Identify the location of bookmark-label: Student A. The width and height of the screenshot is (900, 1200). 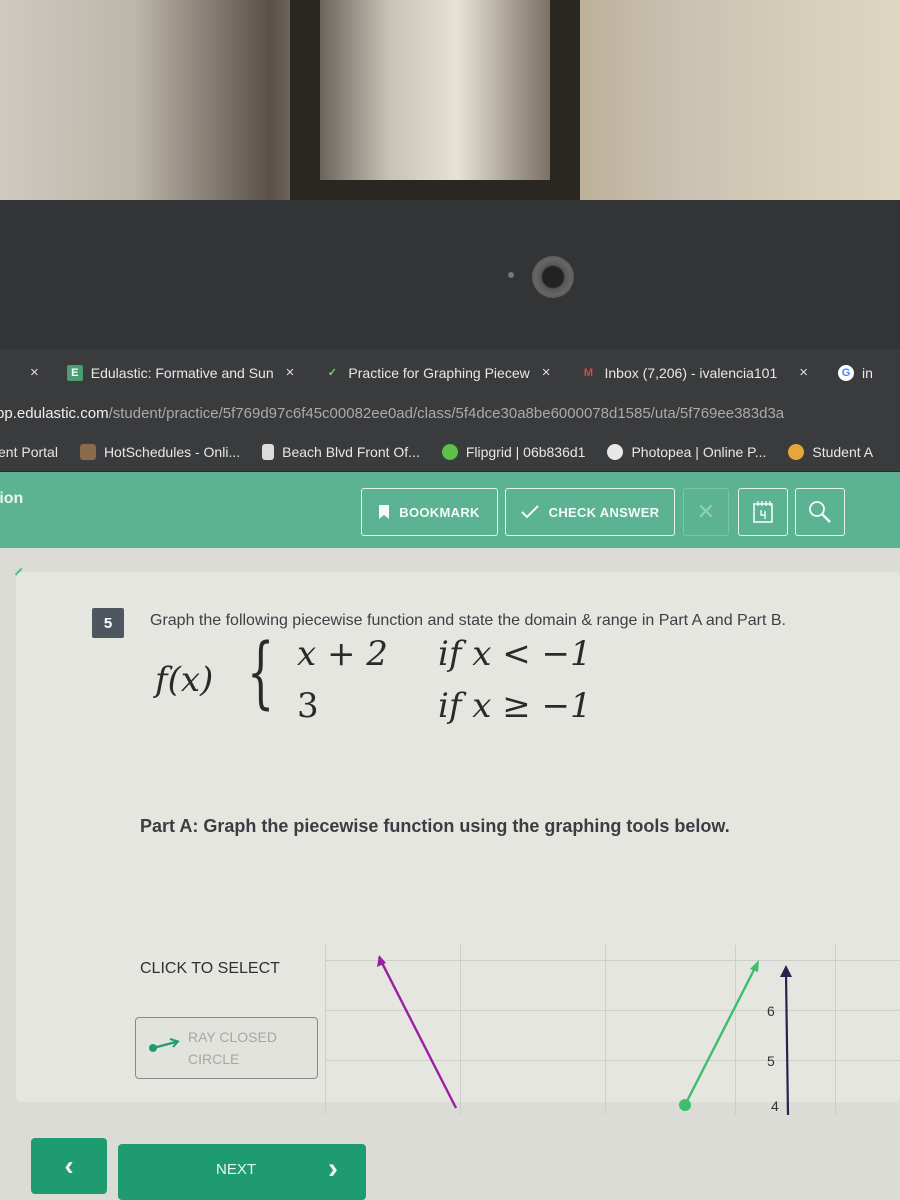
(843, 452).